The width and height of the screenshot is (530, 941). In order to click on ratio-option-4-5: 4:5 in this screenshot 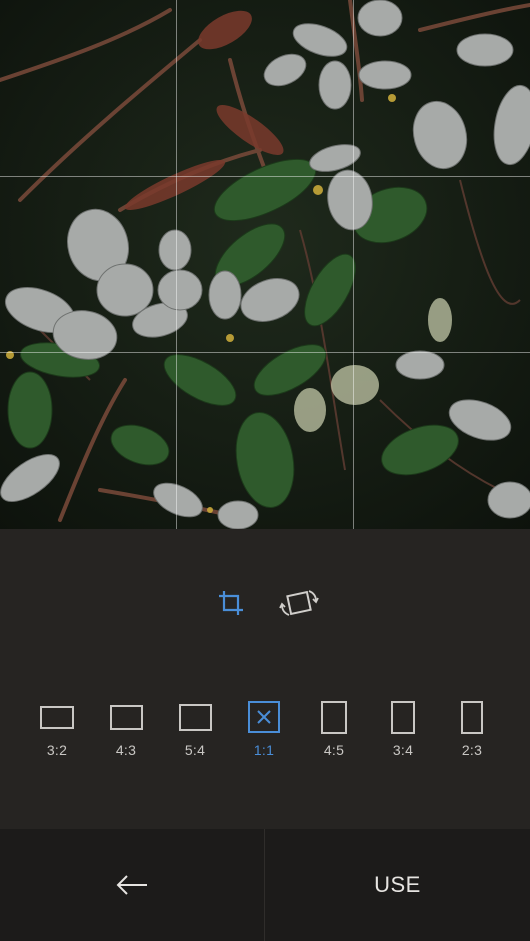, I will do `click(334, 733)`.